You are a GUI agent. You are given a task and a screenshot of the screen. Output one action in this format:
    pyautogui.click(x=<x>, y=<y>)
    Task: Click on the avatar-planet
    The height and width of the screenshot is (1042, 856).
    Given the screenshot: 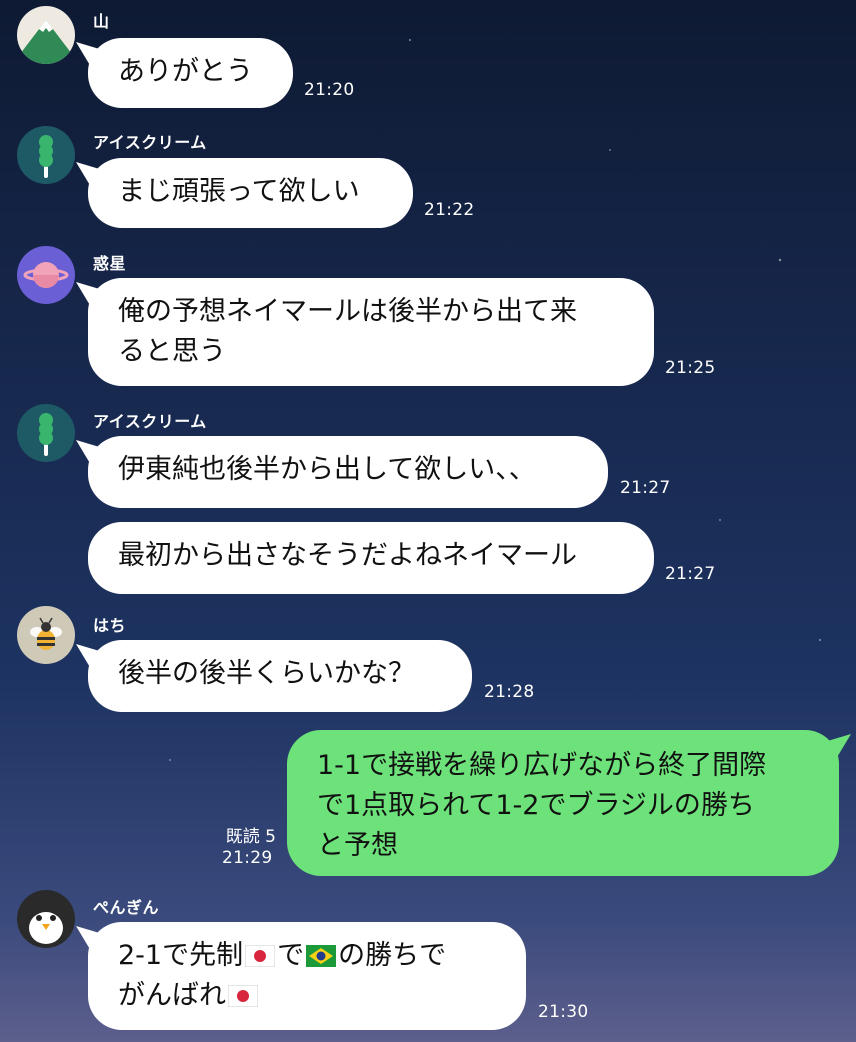 What is the action you would take?
    pyautogui.click(x=46, y=275)
    